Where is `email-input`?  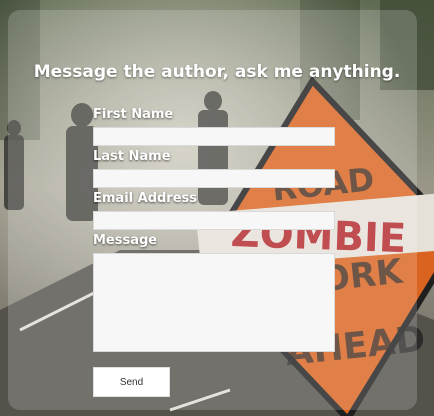 email-input is located at coordinates (214, 220).